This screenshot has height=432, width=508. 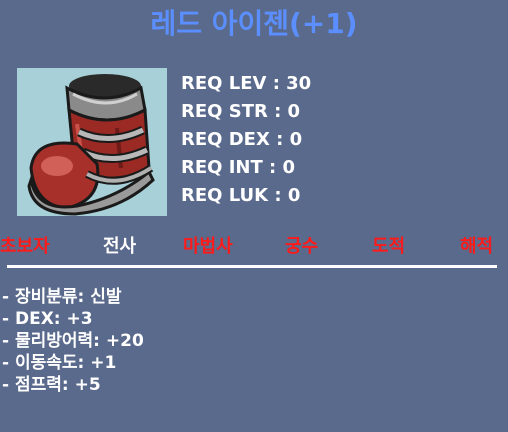 What do you see at coordinates (25, 246) in the screenshot?
I see `job-beginner: 초보자` at bounding box center [25, 246].